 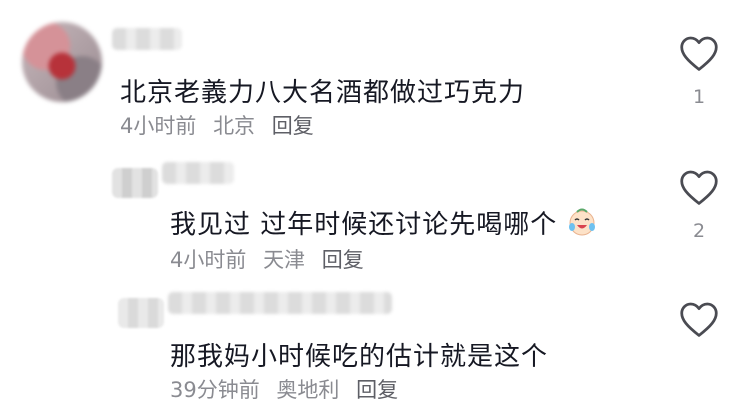 What do you see at coordinates (234, 126) in the screenshot?
I see `comment-location: 北京` at bounding box center [234, 126].